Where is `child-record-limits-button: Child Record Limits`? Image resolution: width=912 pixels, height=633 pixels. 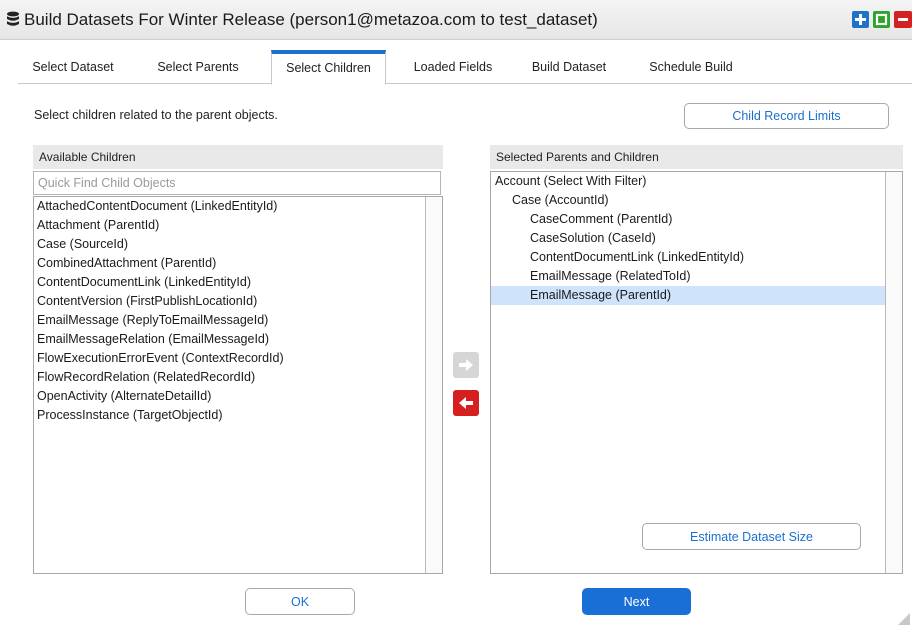 child-record-limits-button: Child Record Limits is located at coordinates (786, 116).